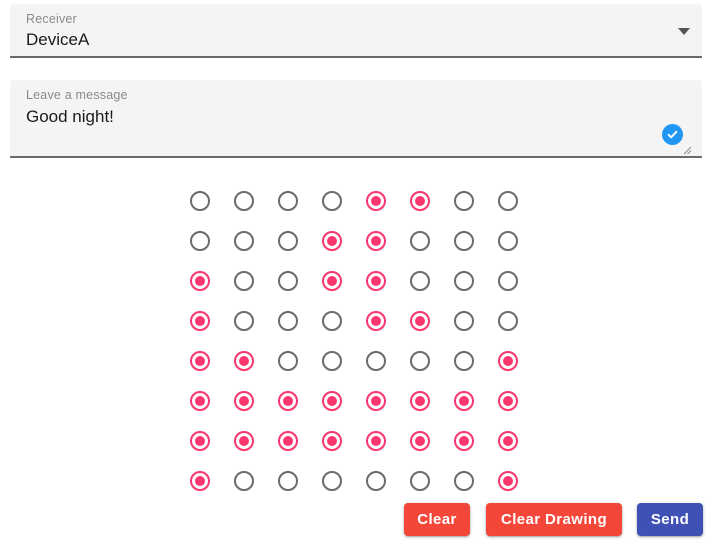  What do you see at coordinates (288, 281) in the screenshot?
I see `dot-cell-r3-c3` at bounding box center [288, 281].